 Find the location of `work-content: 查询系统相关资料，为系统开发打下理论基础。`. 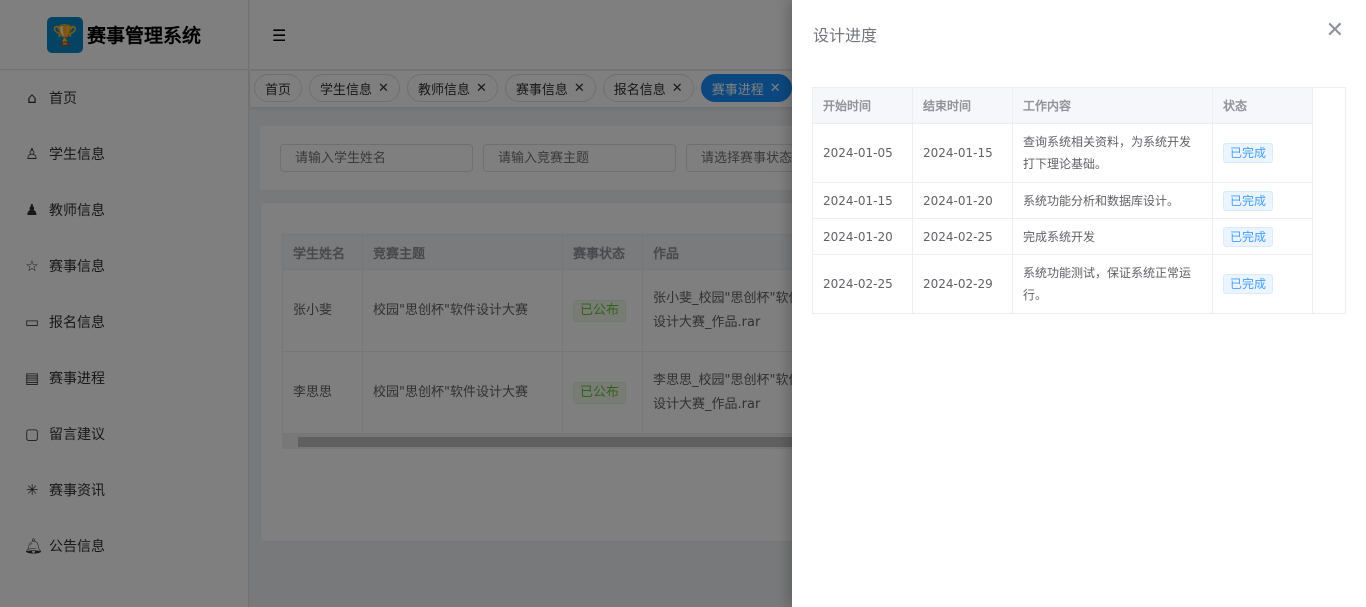

work-content: 查询系统相关资料，为系统开发打下理论基础。 is located at coordinates (1112, 153).